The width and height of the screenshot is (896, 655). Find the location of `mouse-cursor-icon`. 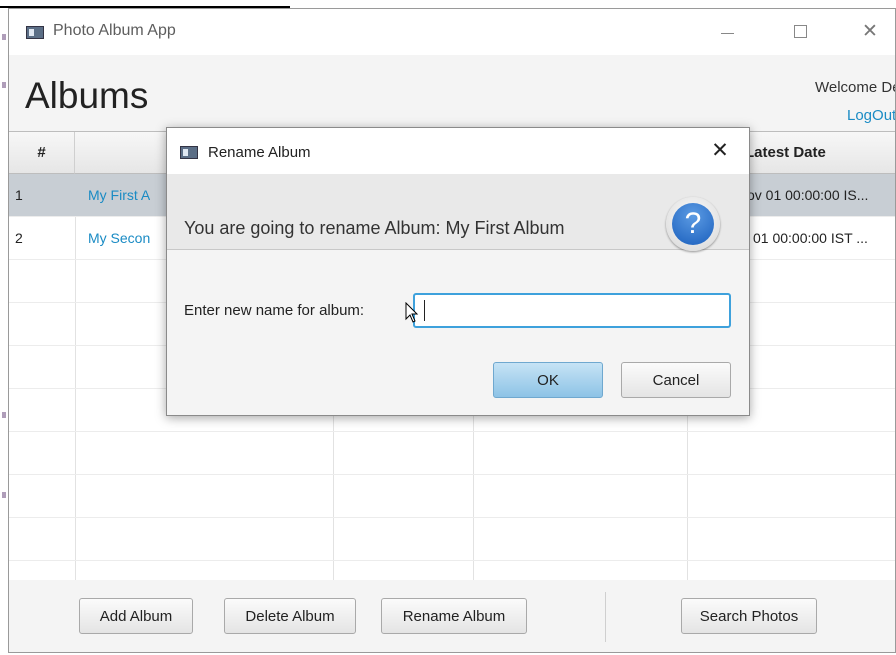

mouse-cursor-icon is located at coordinates (412, 312).